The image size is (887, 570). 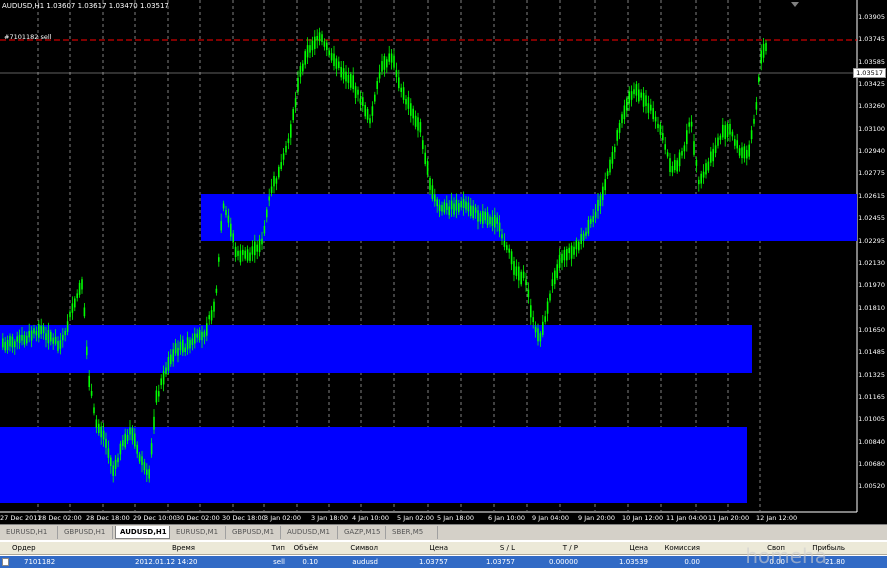 I want to click on time-axis-label: 11 Jan 20:00, so click(x=729, y=518).